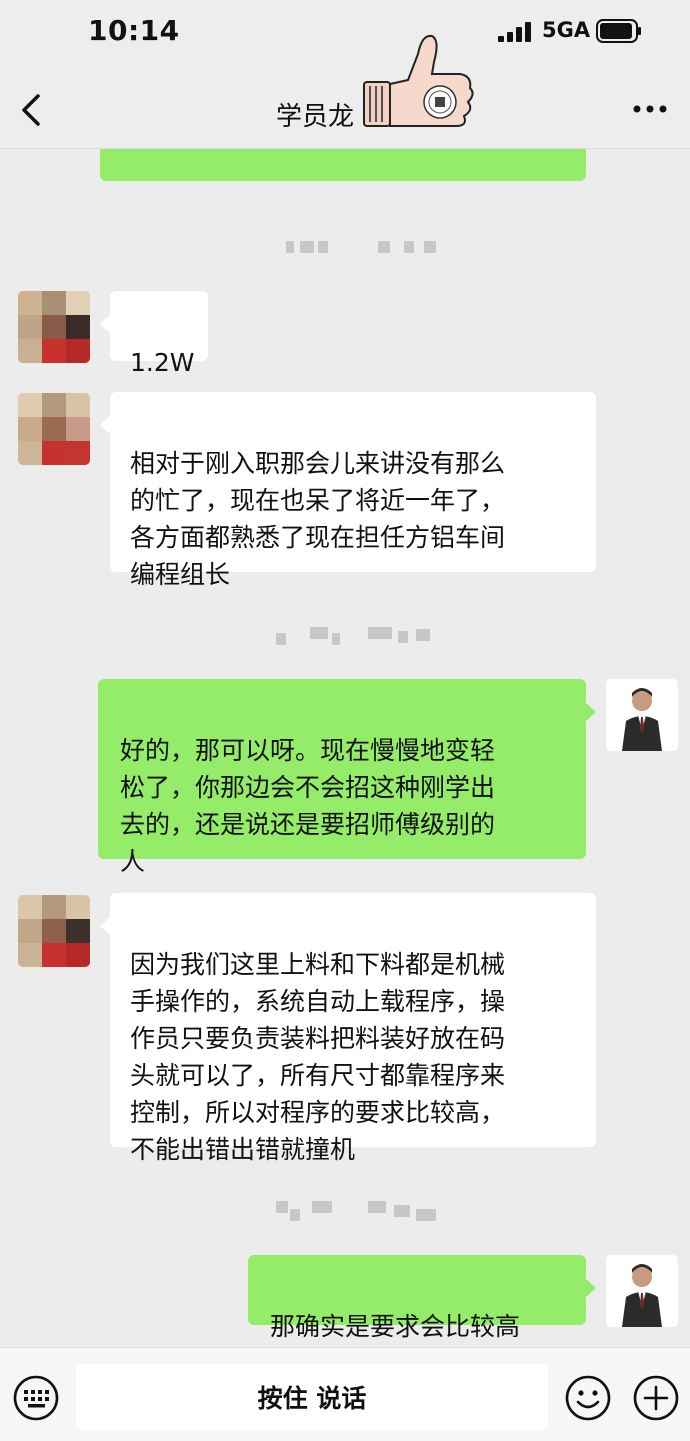 Image resolution: width=690 pixels, height=1441 pixels. What do you see at coordinates (345, 91) in the screenshot?
I see `chat-header: 学员龙` at bounding box center [345, 91].